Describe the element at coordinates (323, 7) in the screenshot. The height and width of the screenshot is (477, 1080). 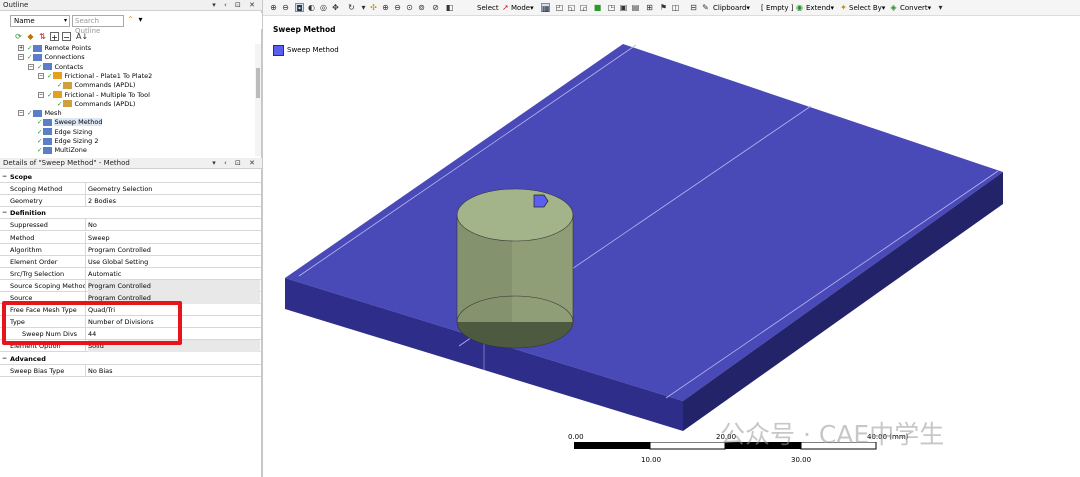
I see `wireframe-icon: ◎` at that location.